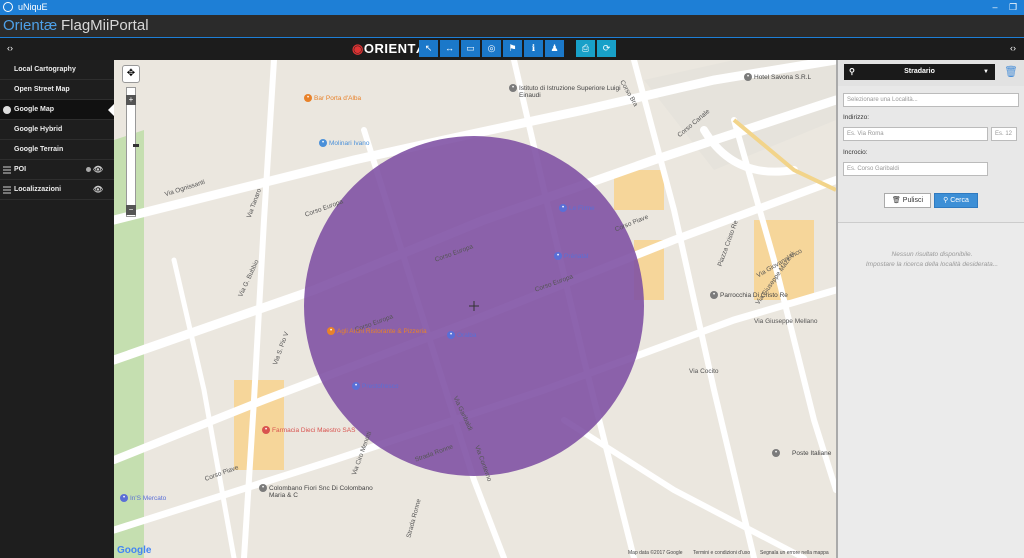 This screenshot has height=558, width=1024. Describe the element at coordinates (786, 321) in the screenshot. I see `street-label: Via Giuseppe Mellano` at that location.